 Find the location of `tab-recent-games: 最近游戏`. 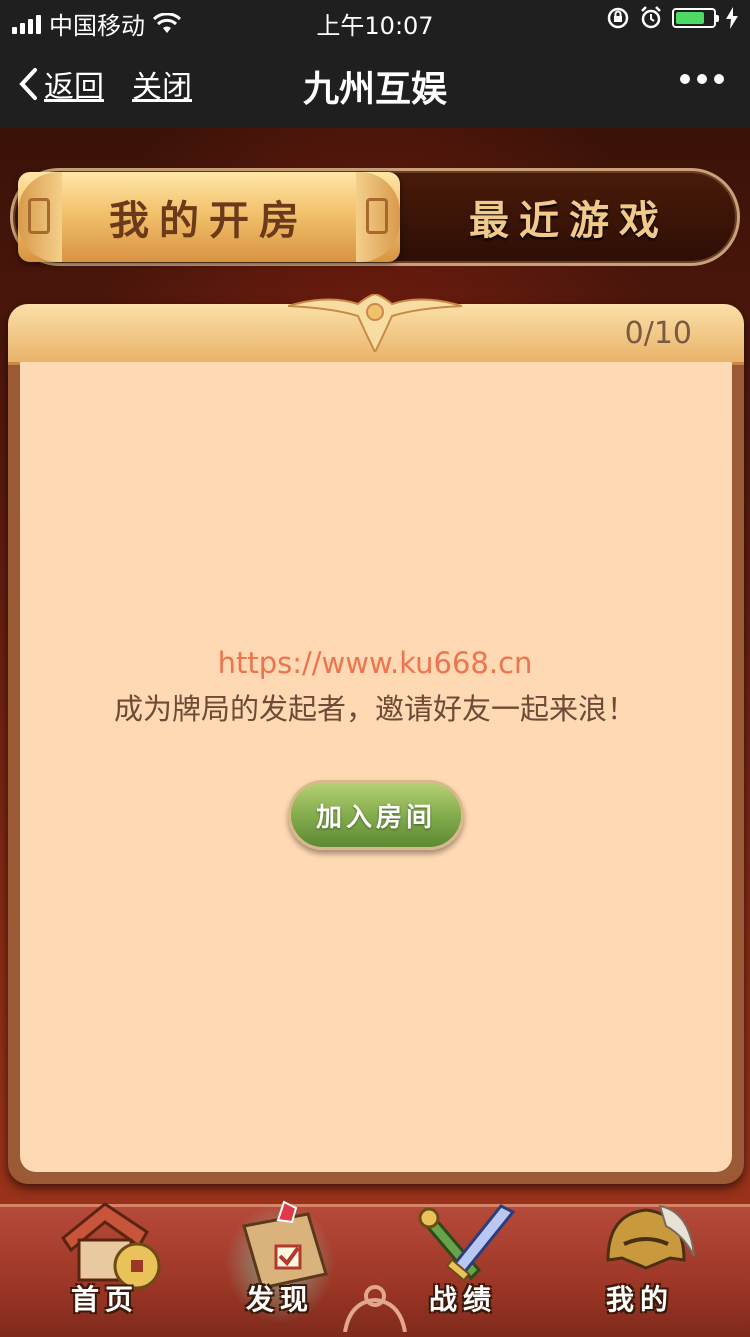

tab-recent-games: 最近游戏 is located at coordinates (569, 217).